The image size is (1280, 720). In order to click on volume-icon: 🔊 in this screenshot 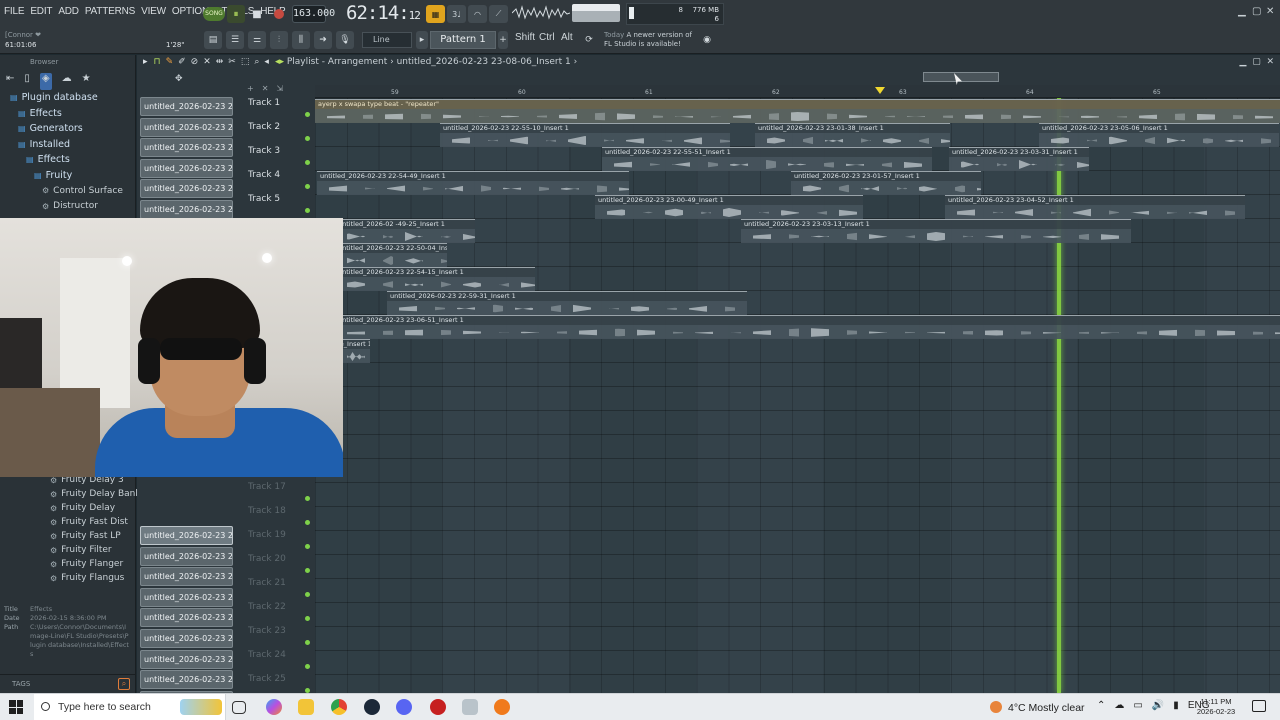, I will do `click(1158, 705)`.